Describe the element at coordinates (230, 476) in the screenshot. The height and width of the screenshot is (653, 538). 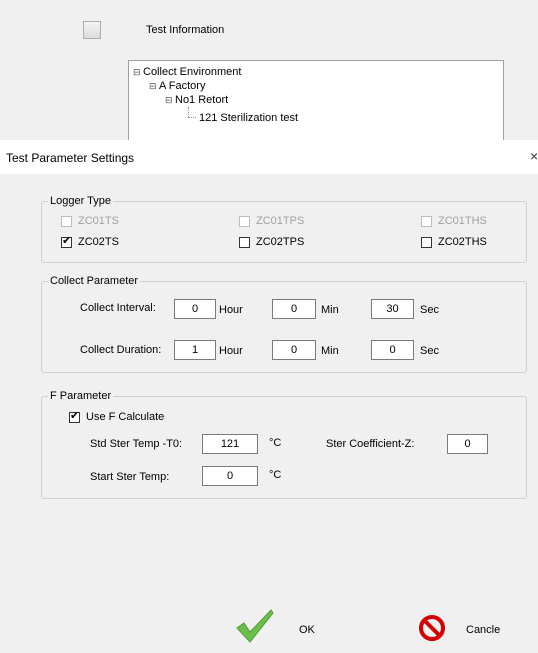
I see `start-ster-temp-input: 0` at that location.